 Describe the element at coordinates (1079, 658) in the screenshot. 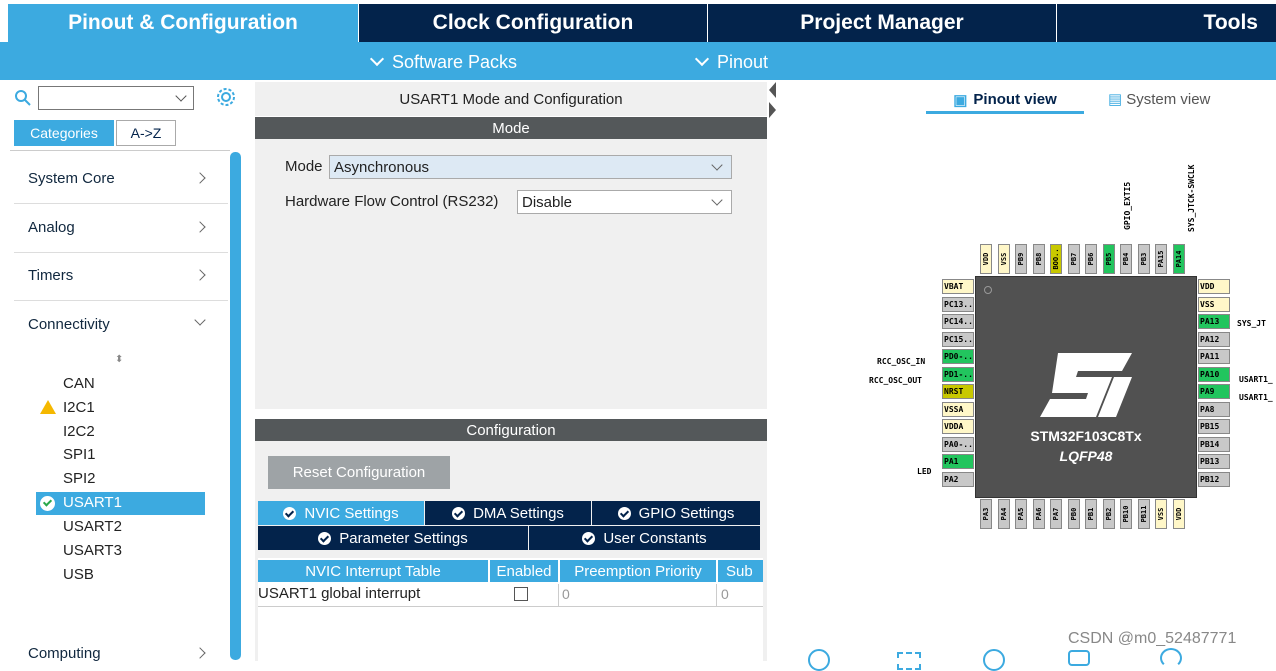

I see `rotate-icon` at that location.